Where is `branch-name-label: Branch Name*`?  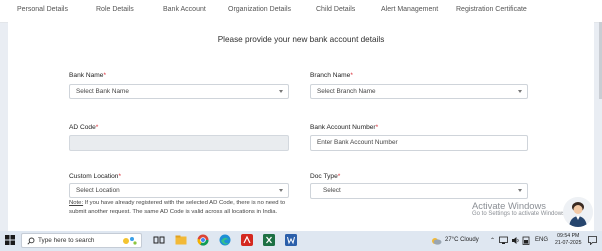
branch-name-label: Branch Name* is located at coordinates (331, 75).